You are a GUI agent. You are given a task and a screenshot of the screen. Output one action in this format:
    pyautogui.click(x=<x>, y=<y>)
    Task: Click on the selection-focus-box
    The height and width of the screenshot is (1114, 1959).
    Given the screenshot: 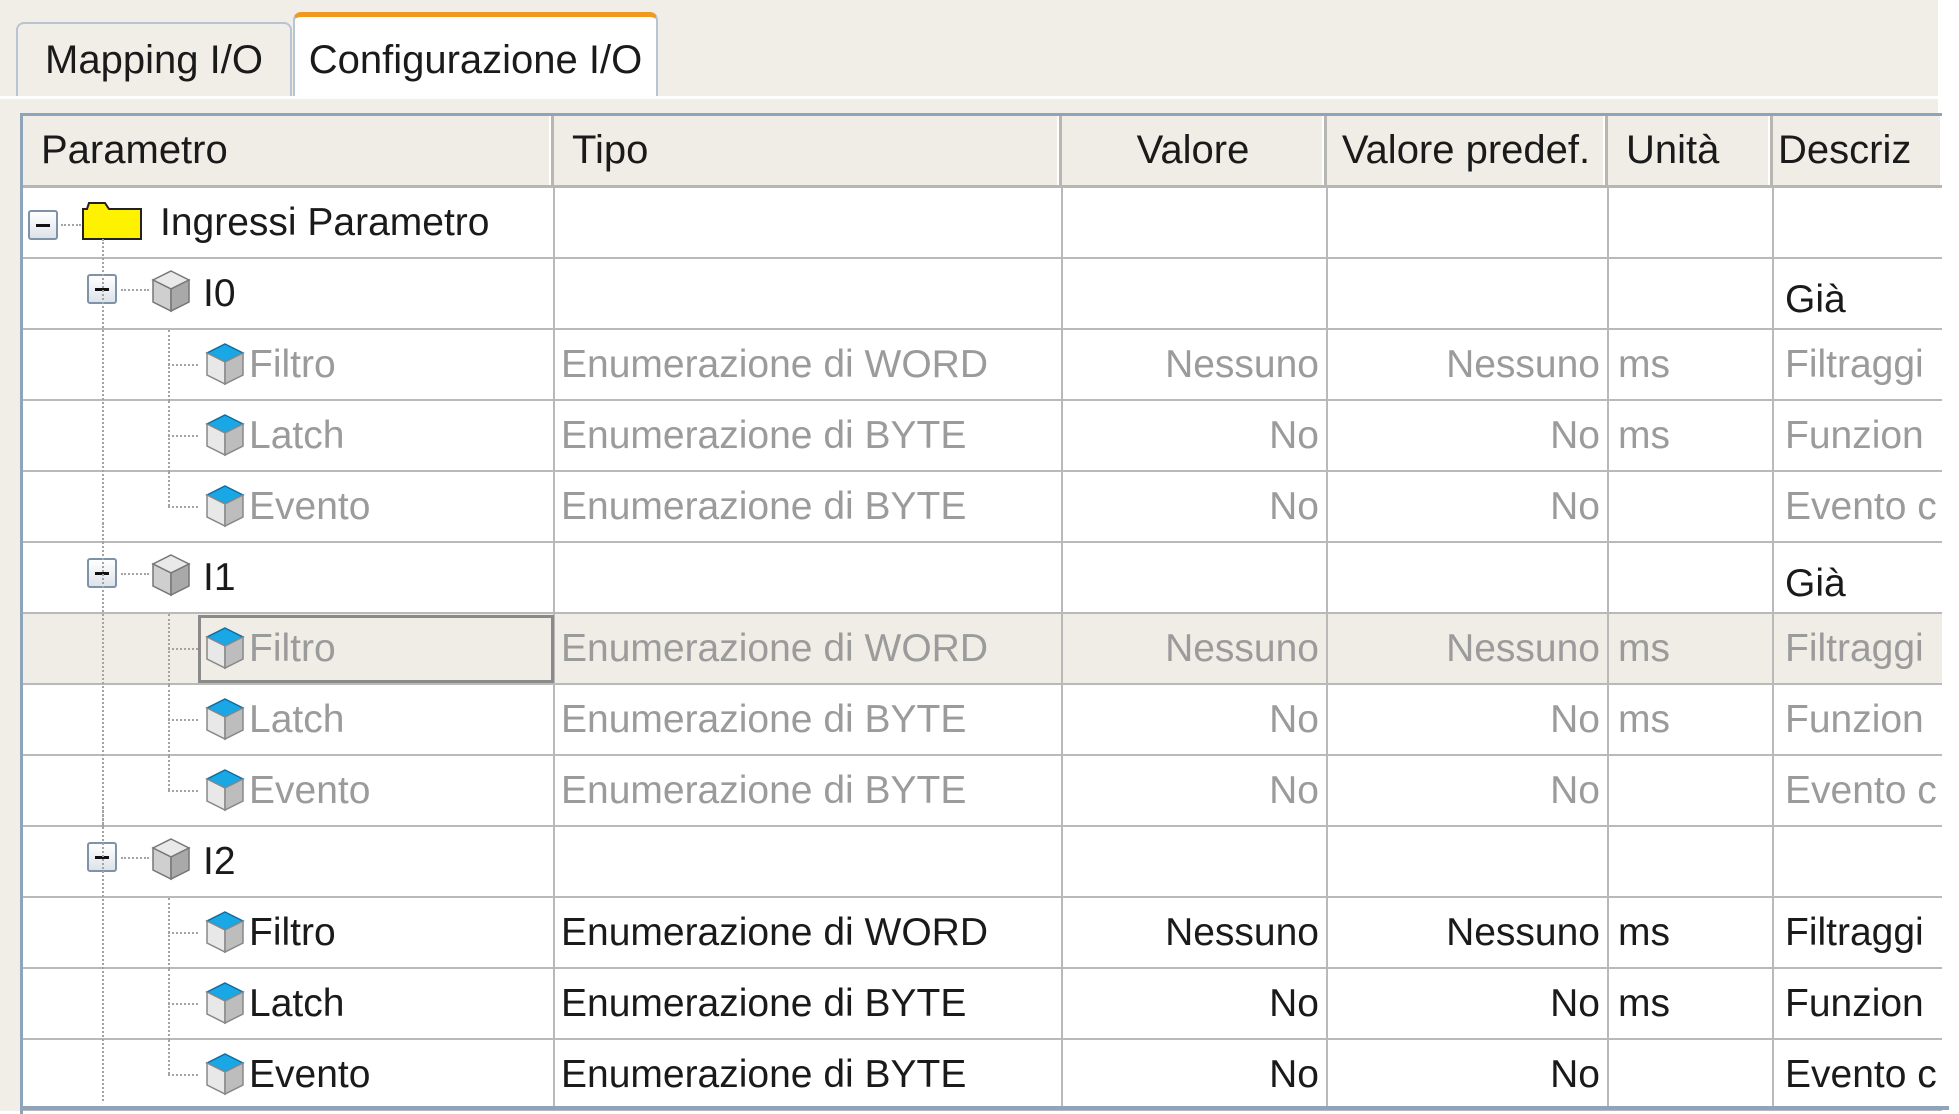 What is the action you would take?
    pyautogui.click(x=376, y=649)
    